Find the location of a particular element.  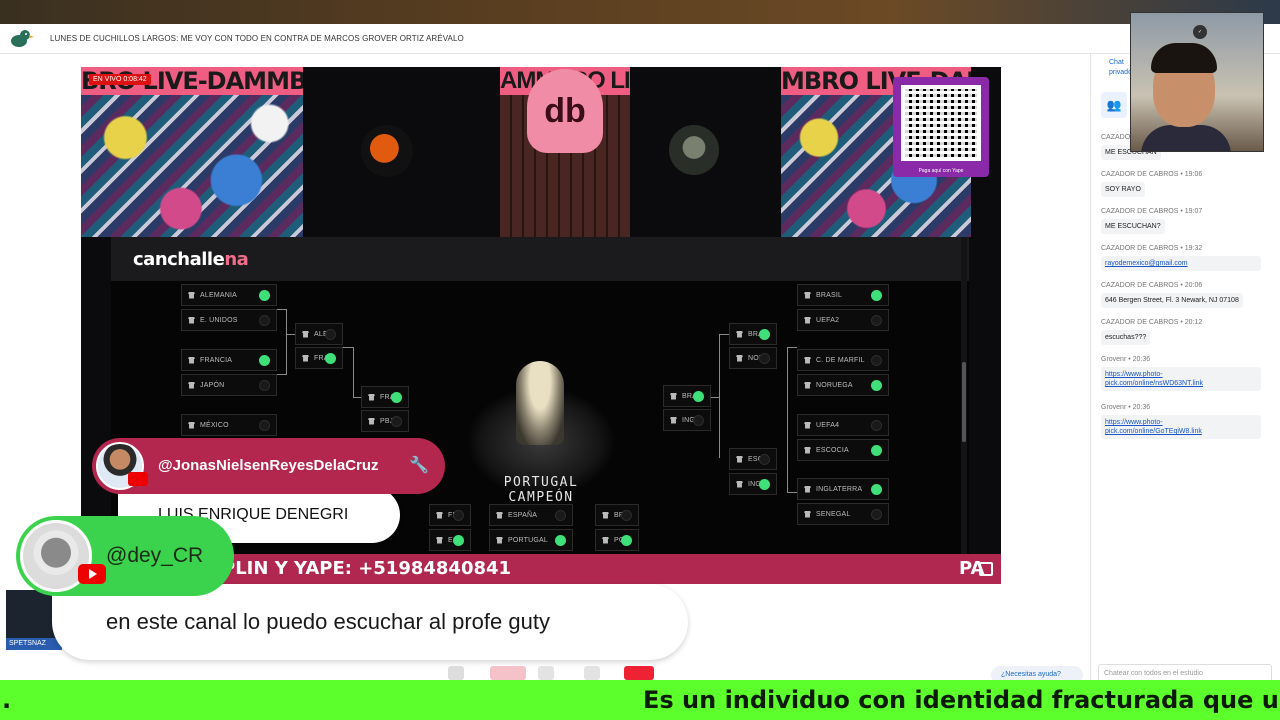

chat-message-text: ME ESCUCHAN? is located at coordinates (1133, 226).